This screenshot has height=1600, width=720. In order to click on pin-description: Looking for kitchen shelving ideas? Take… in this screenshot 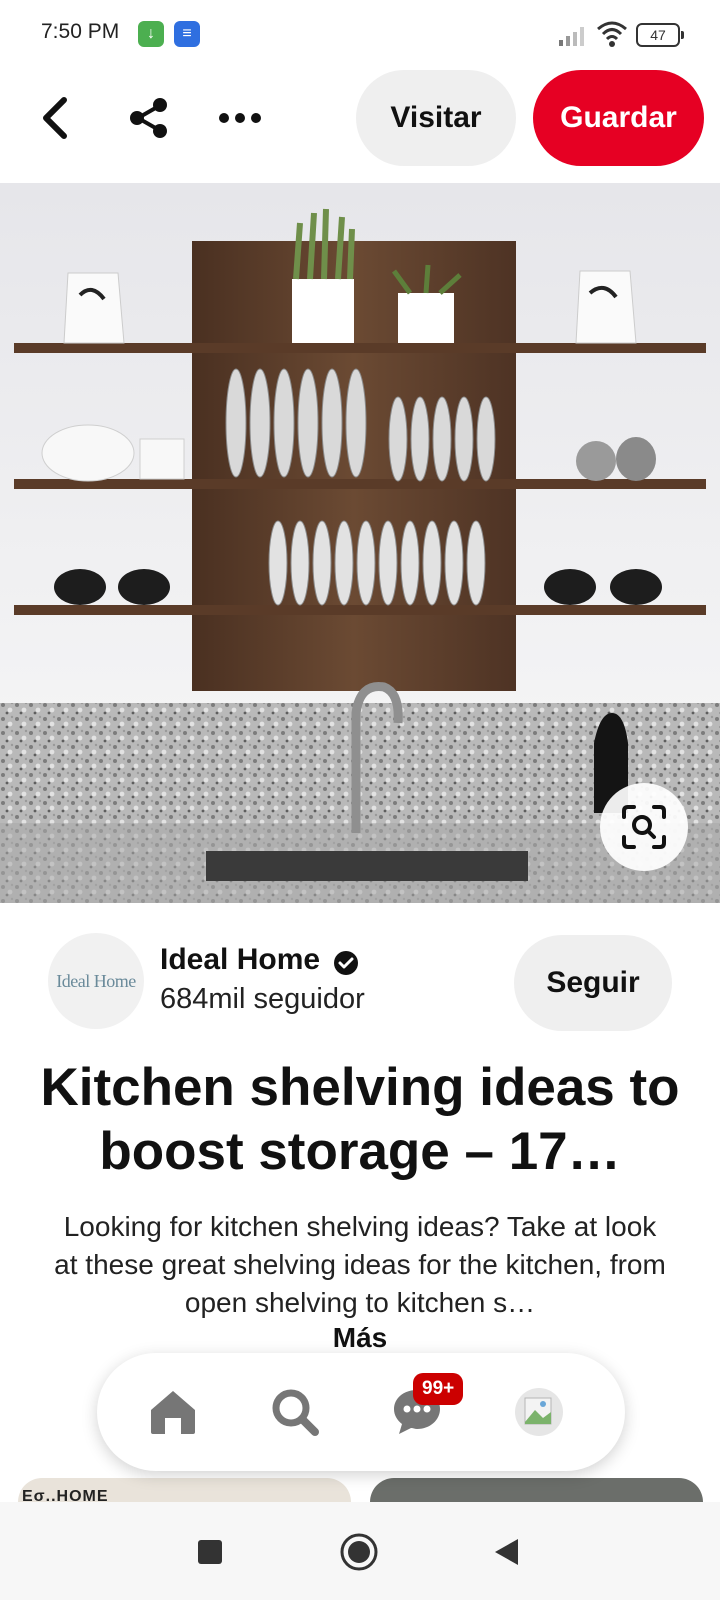, I will do `click(360, 1264)`.